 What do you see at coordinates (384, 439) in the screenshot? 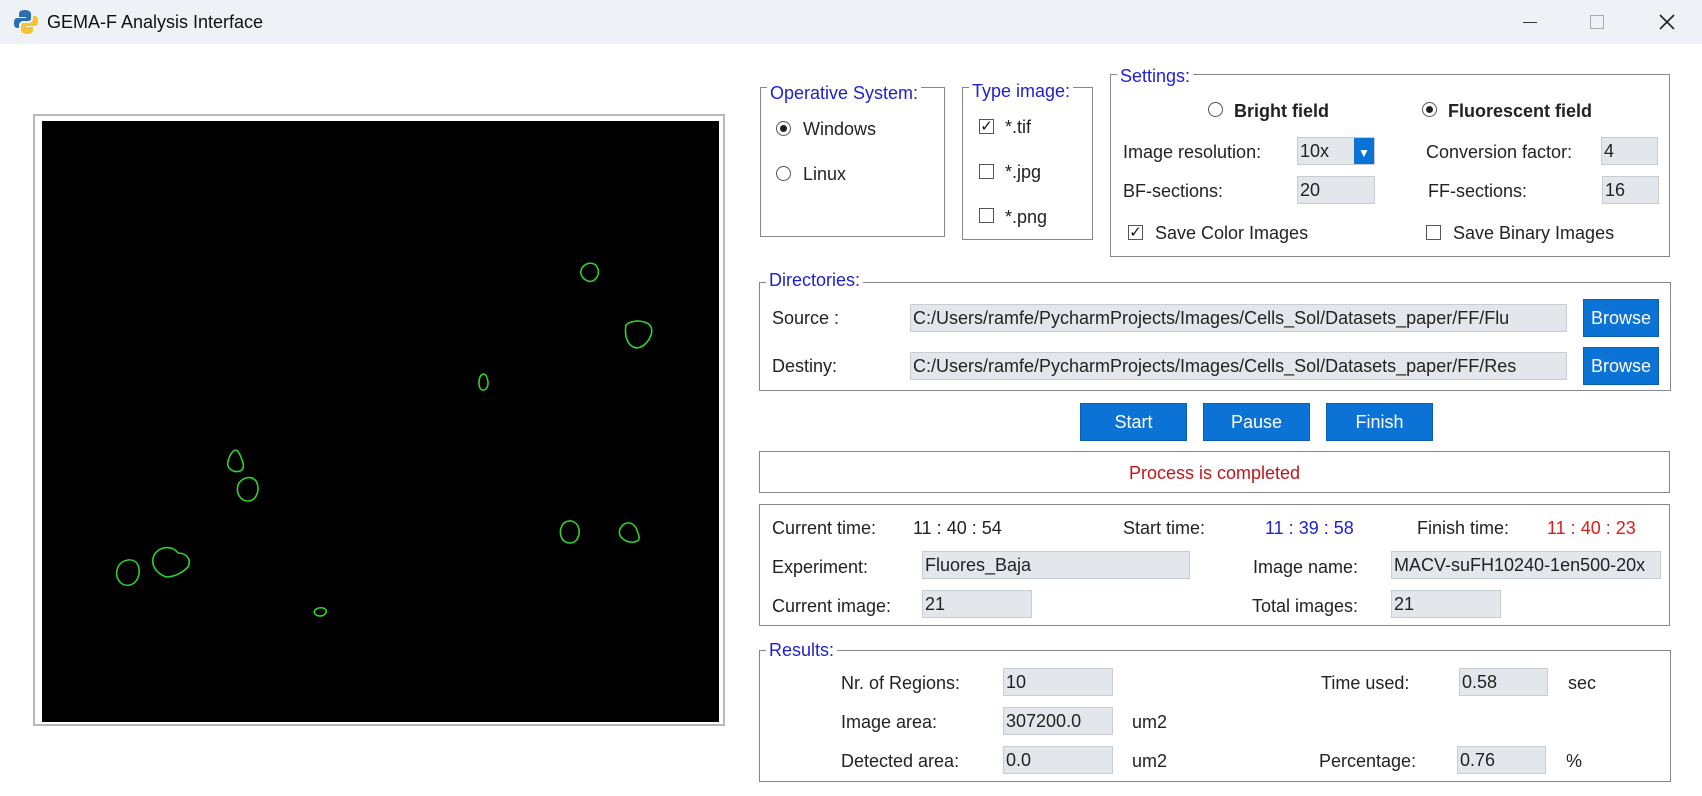
I see `cell-contours` at bounding box center [384, 439].